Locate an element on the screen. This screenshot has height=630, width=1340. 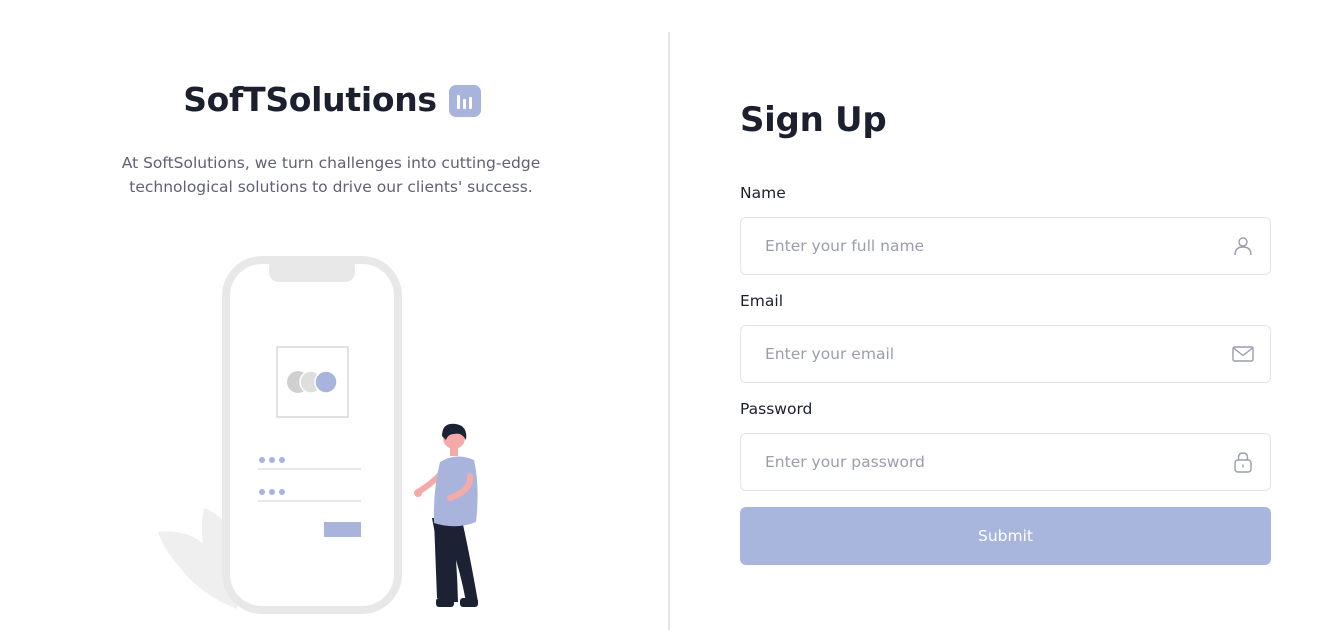
email-input is located at coordinates (1005, 354).